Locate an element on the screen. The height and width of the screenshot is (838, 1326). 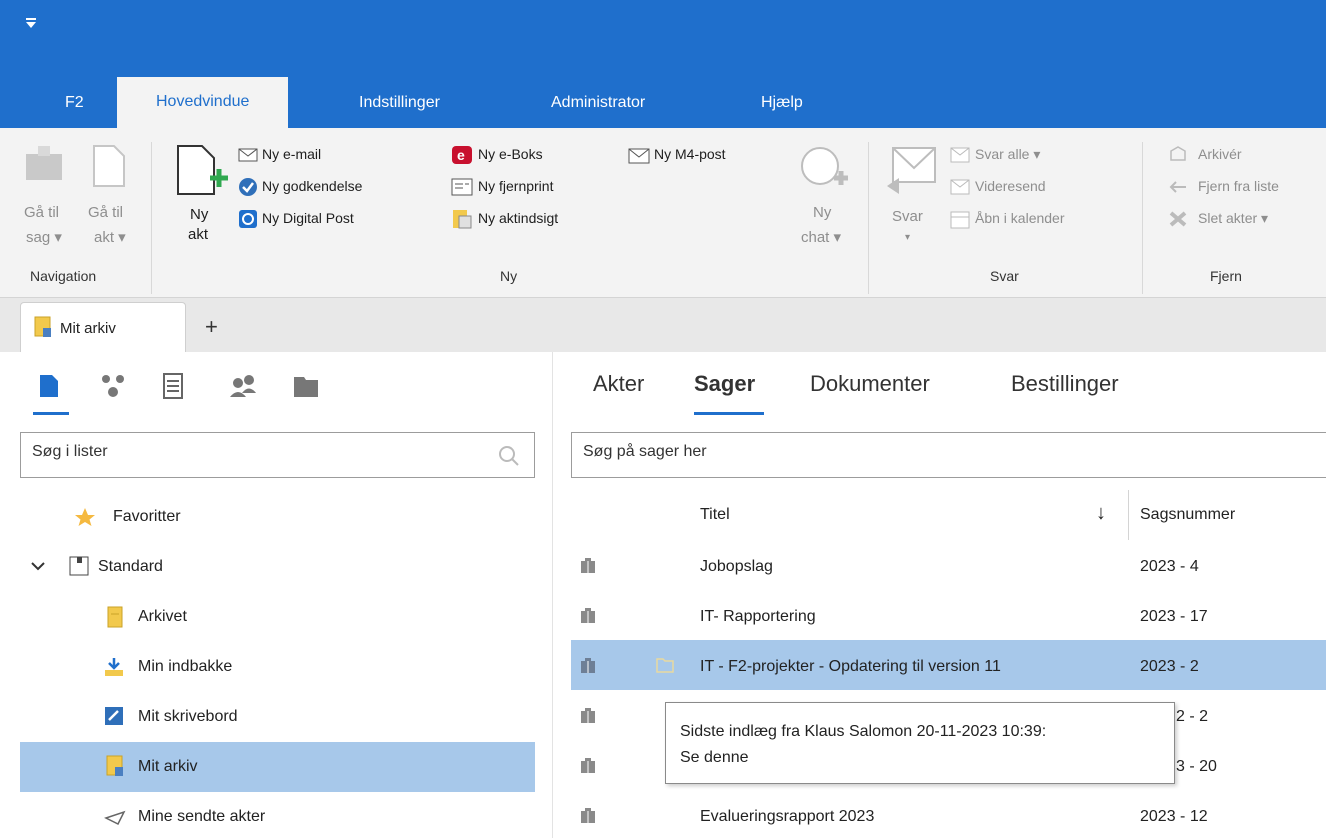
column-header-title: Titel is located at coordinates (715, 515).